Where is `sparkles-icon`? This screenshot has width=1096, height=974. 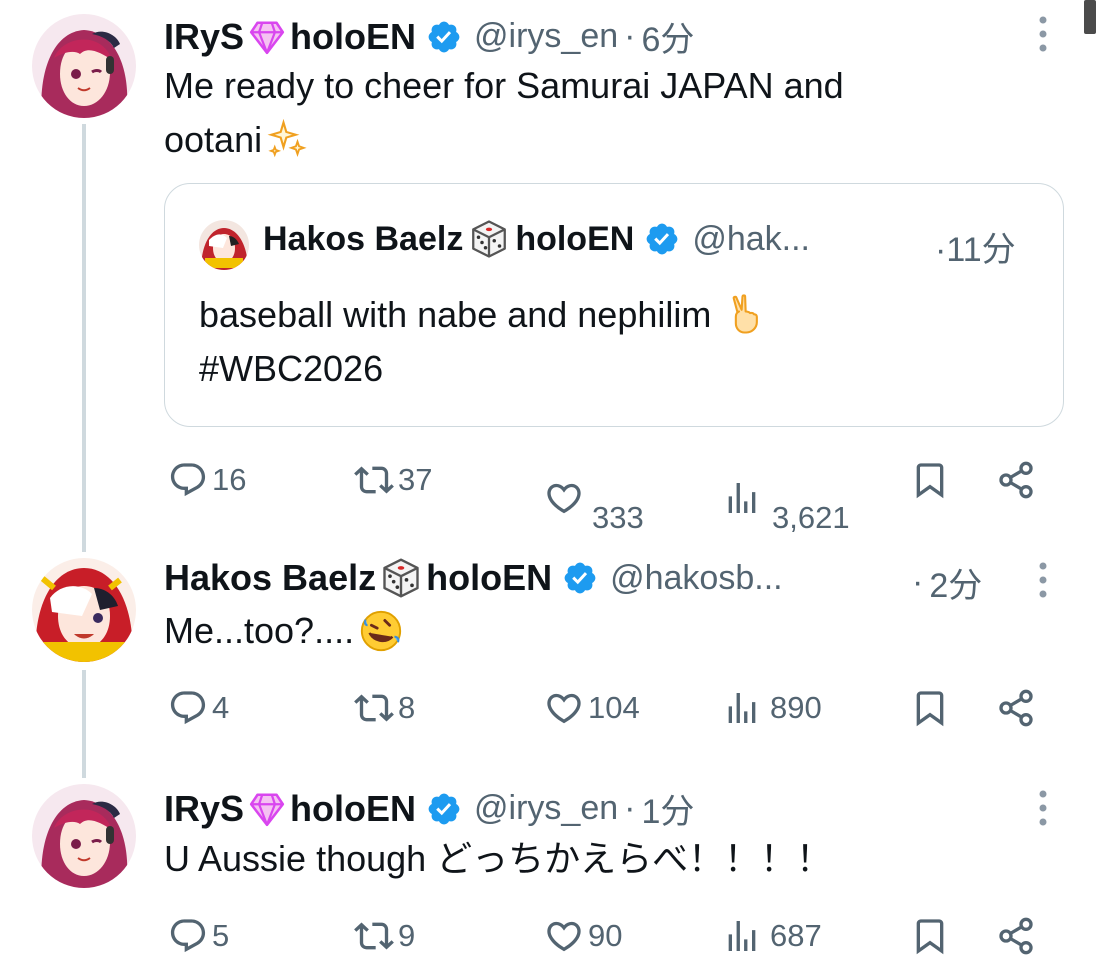 sparkles-icon is located at coordinates (287, 140).